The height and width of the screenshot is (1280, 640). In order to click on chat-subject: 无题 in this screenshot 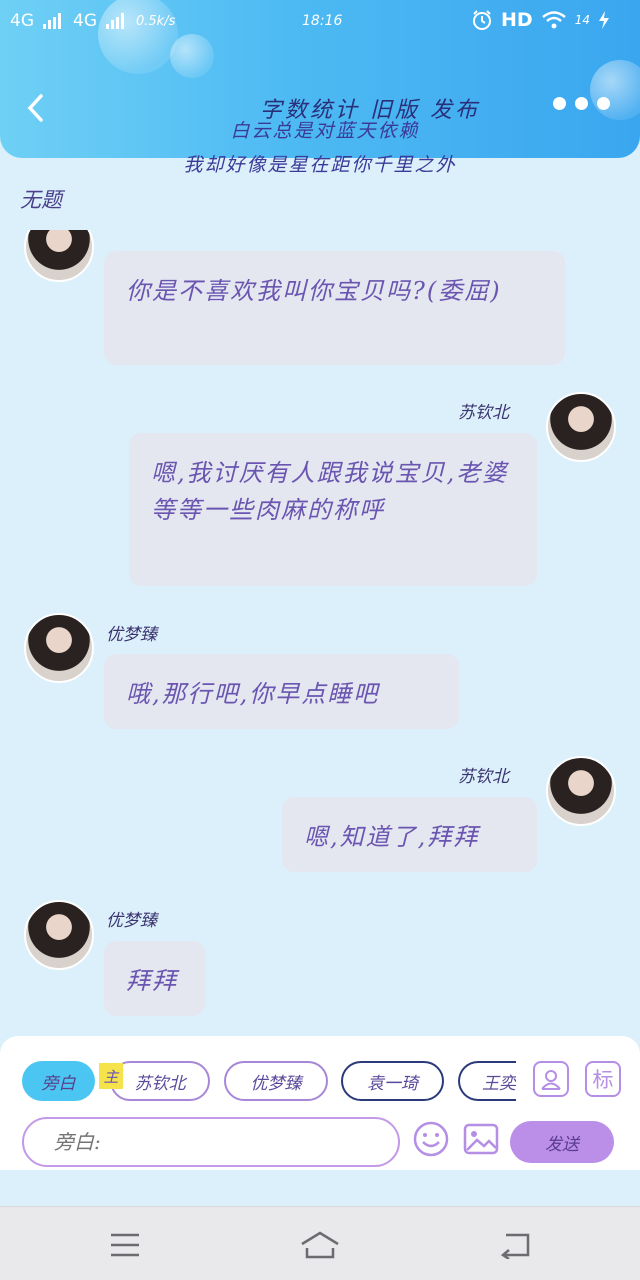, I will do `click(41, 200)`.